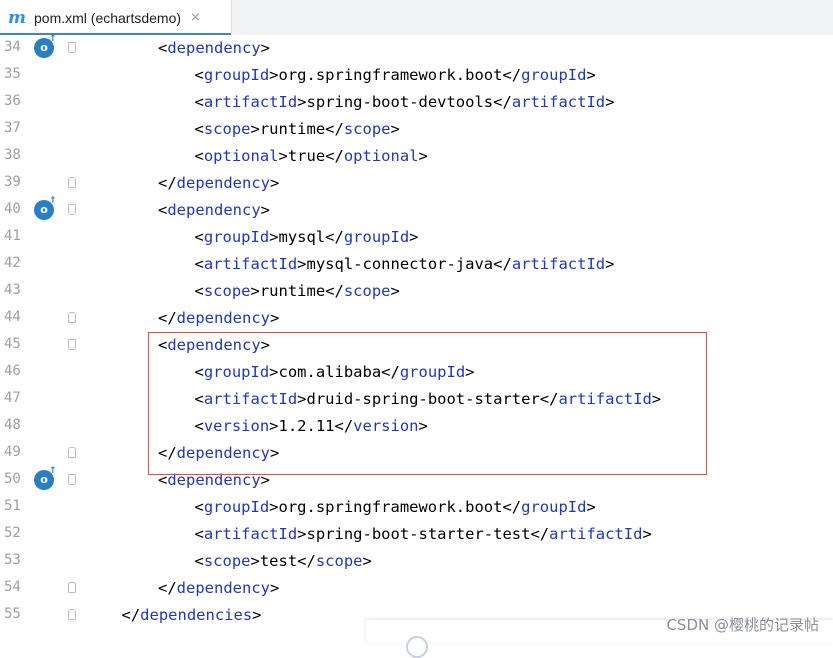 The width and height of the screenshot is (833, 658). I want to click on code-line: <groupId>mysql</groupId>, so click(307, 237).